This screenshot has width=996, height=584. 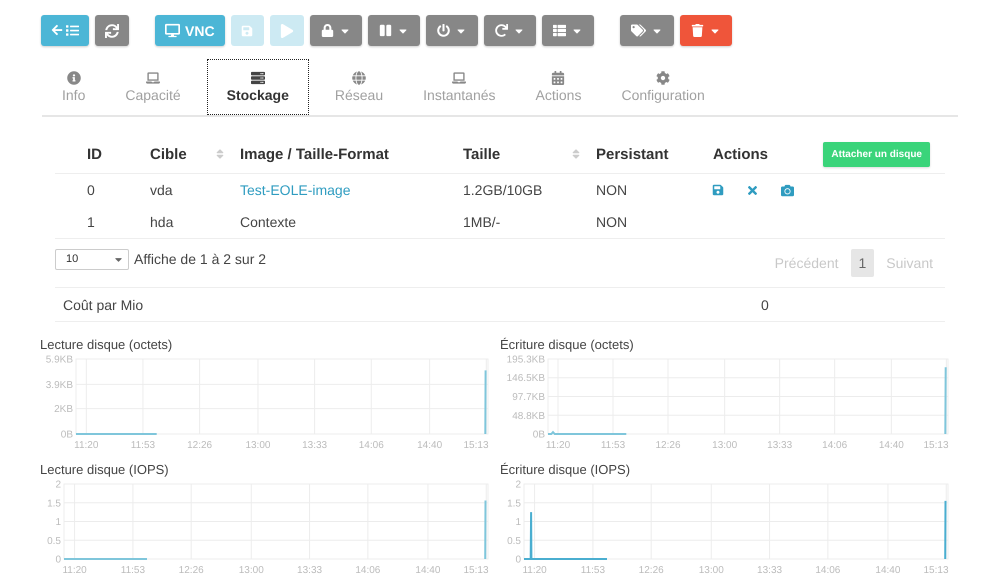 What do you see at coordinates (295, 190) in the screenshot?
I see `image-link: Test-EOLE-image` at bounding box center [295, 190].